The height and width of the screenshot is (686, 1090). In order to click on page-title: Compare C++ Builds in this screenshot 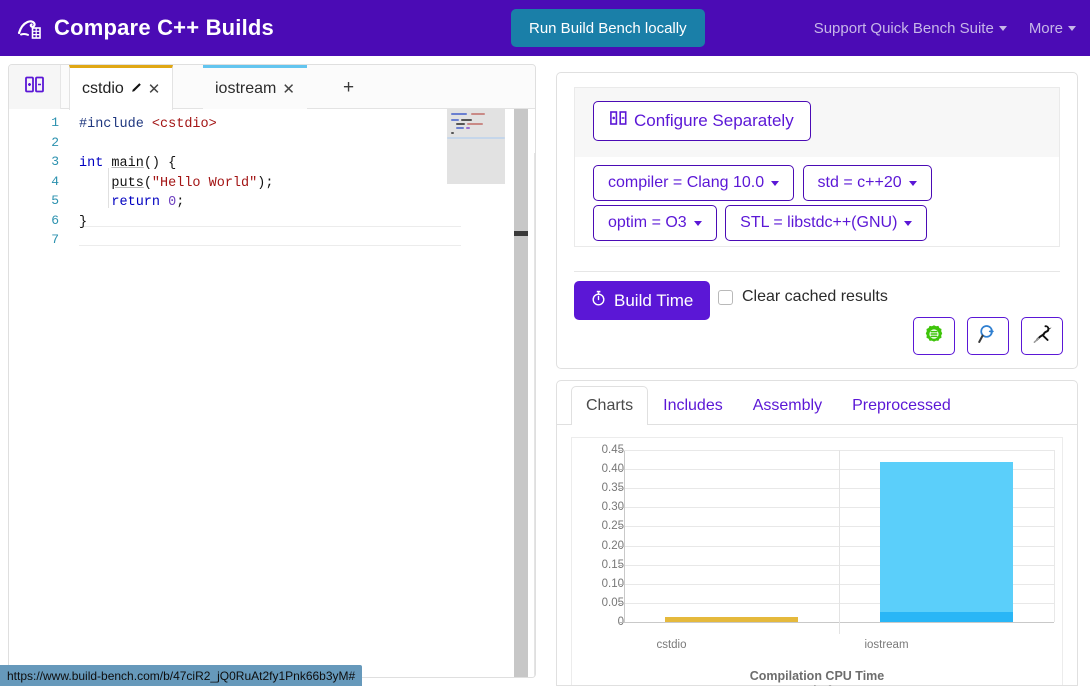, I will do `click(164, 27)`.